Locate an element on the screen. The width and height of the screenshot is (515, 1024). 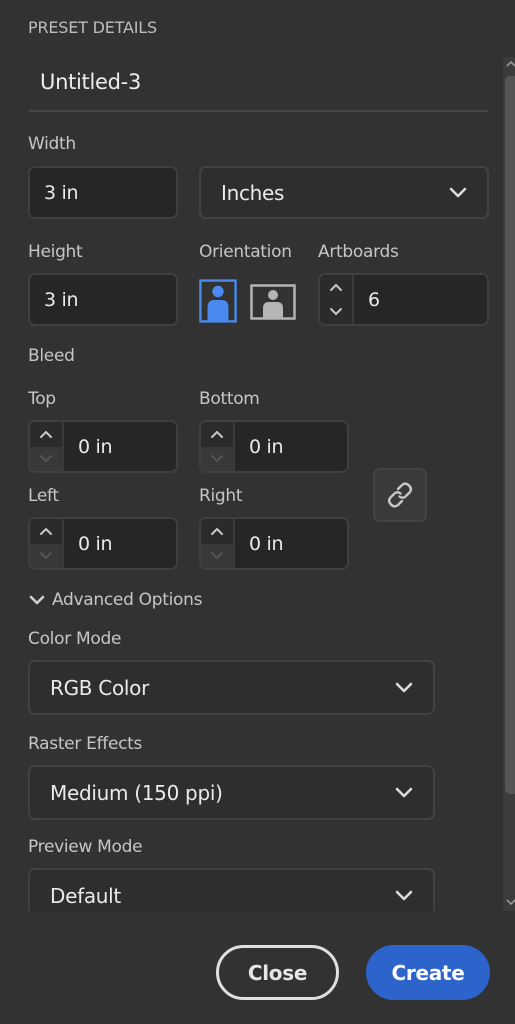
link-icon is located at coordinates (400, 495).